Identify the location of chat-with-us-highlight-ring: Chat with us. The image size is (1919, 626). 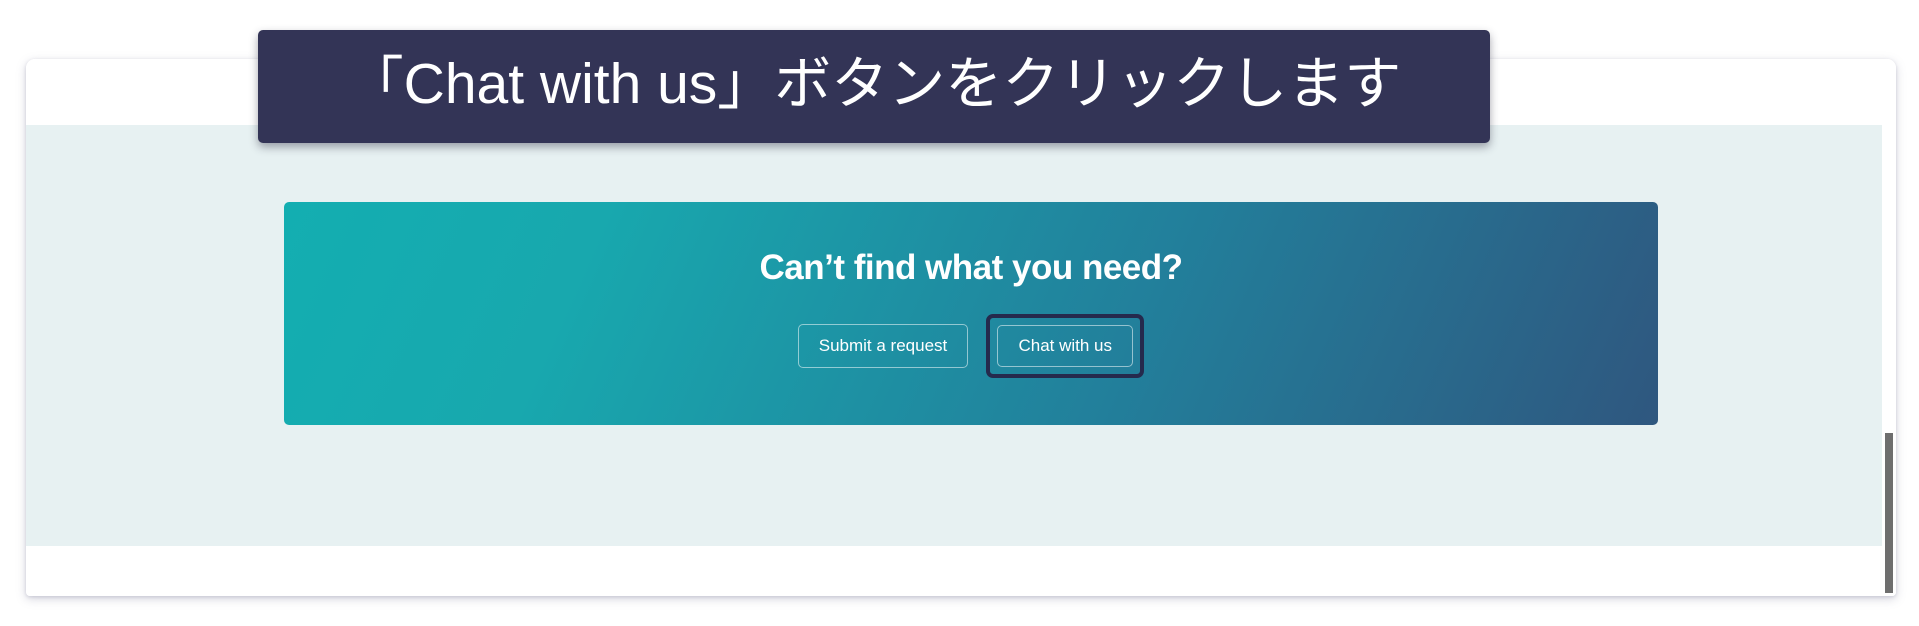
(1065, 345).